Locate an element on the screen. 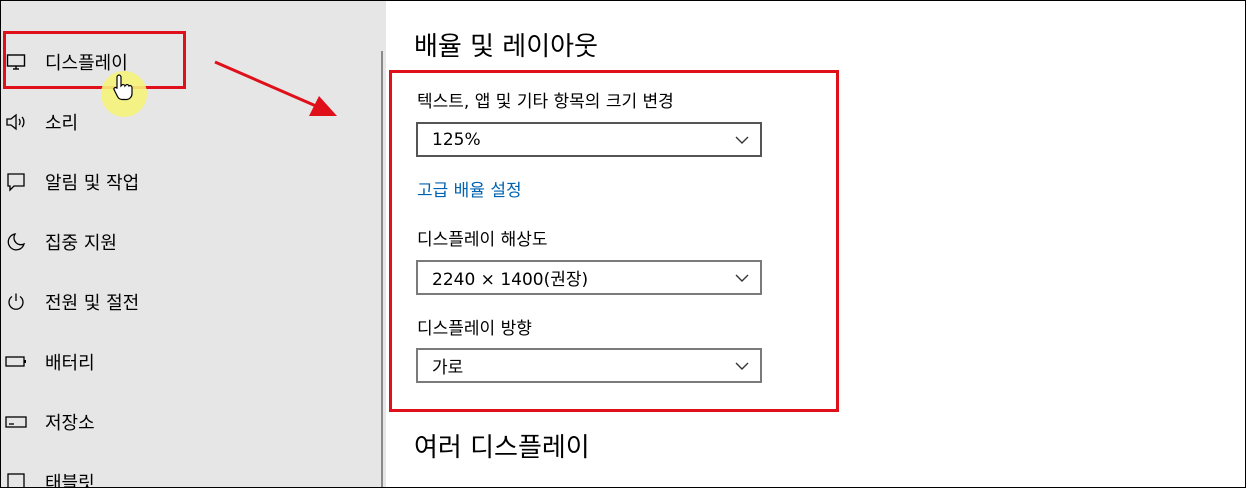 The image size is (1246, 488). annotation-arrow-icon is located at coordinates (275, 88).